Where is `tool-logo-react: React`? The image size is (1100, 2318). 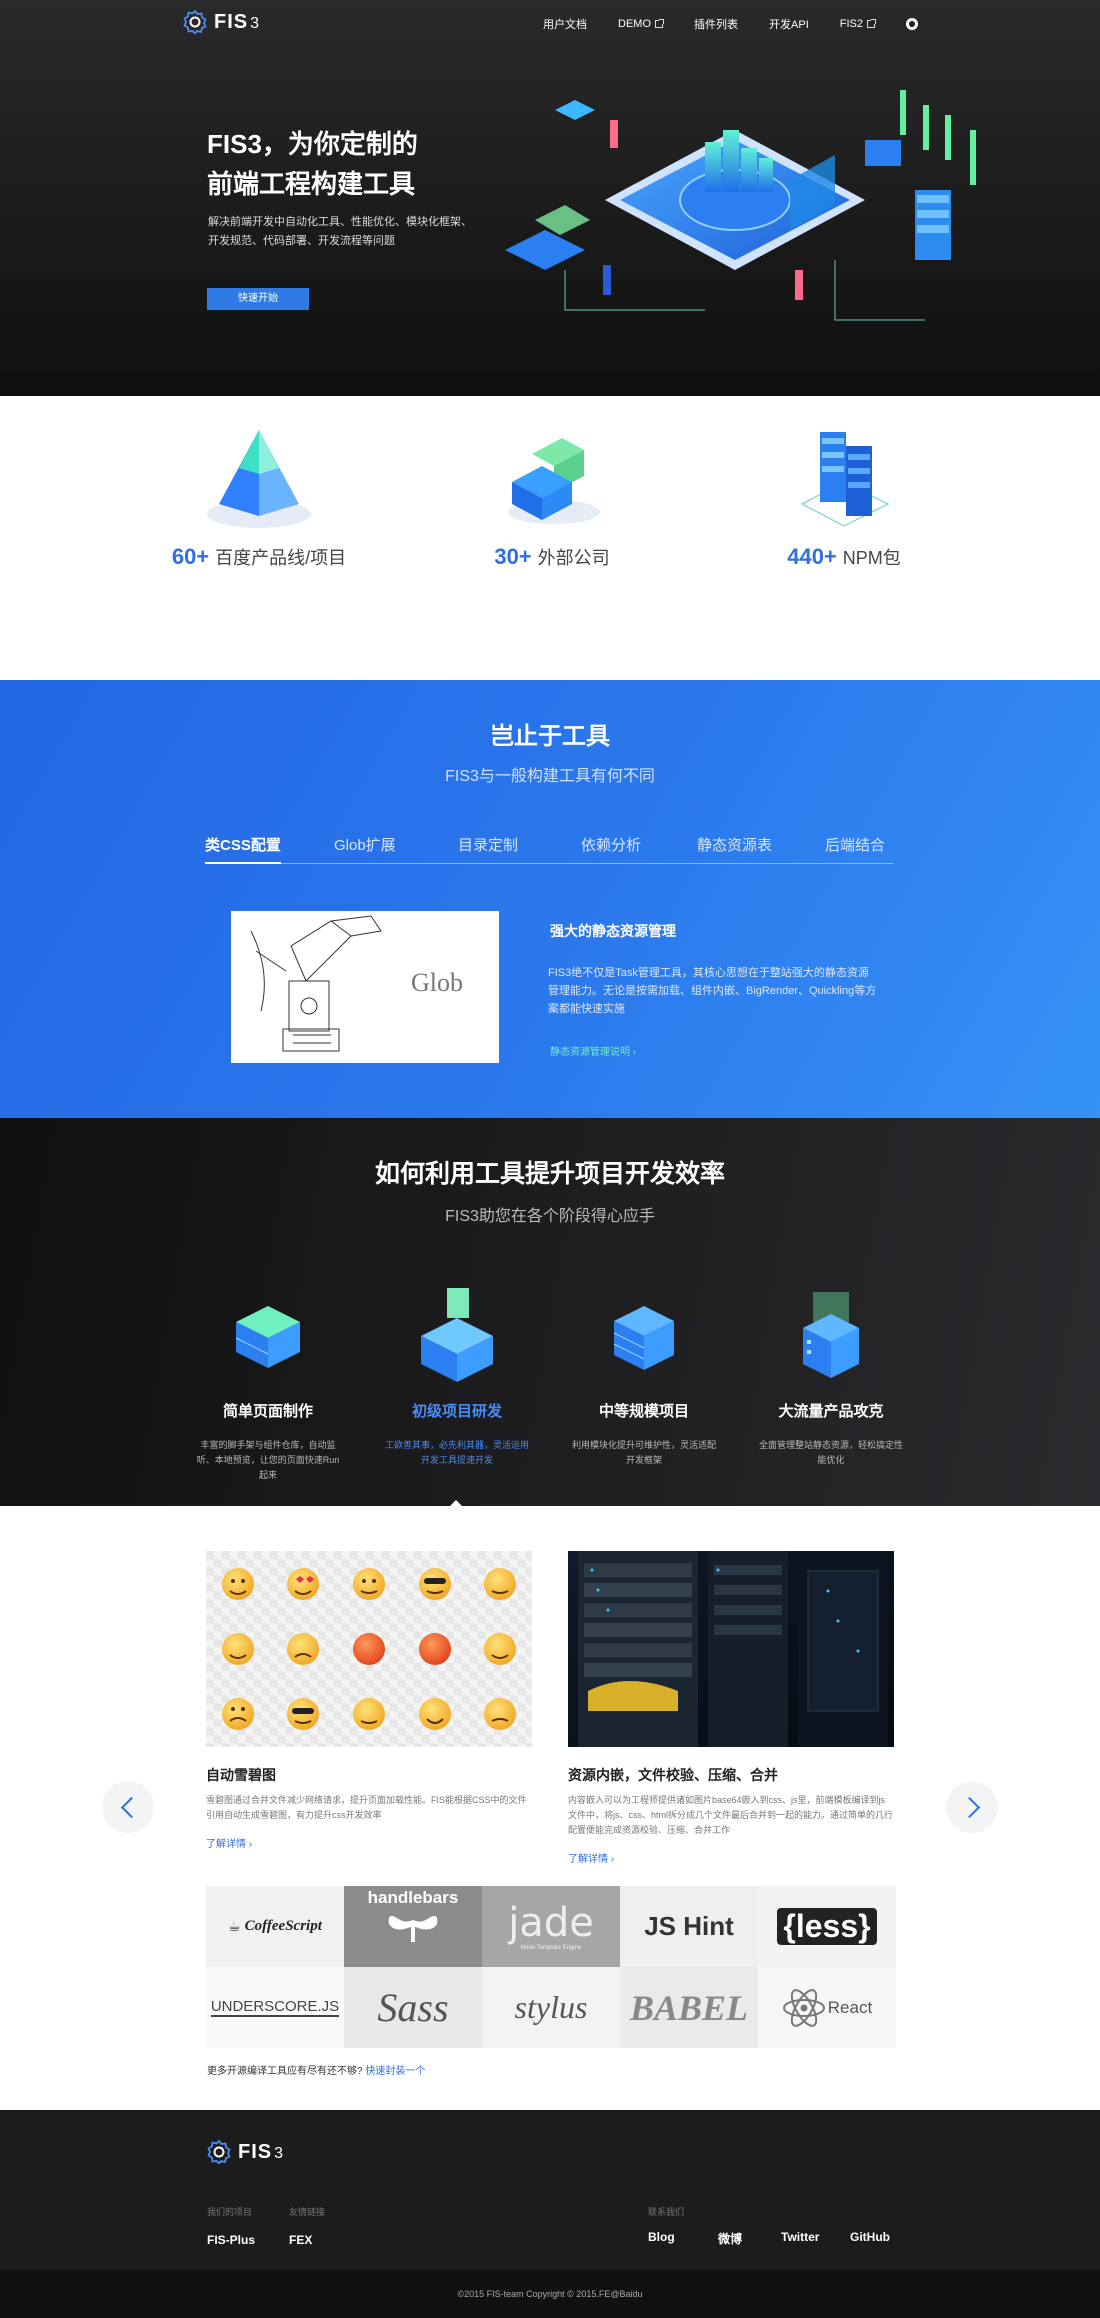
tool-logo-react: React is located at coordinates (827, 2007).